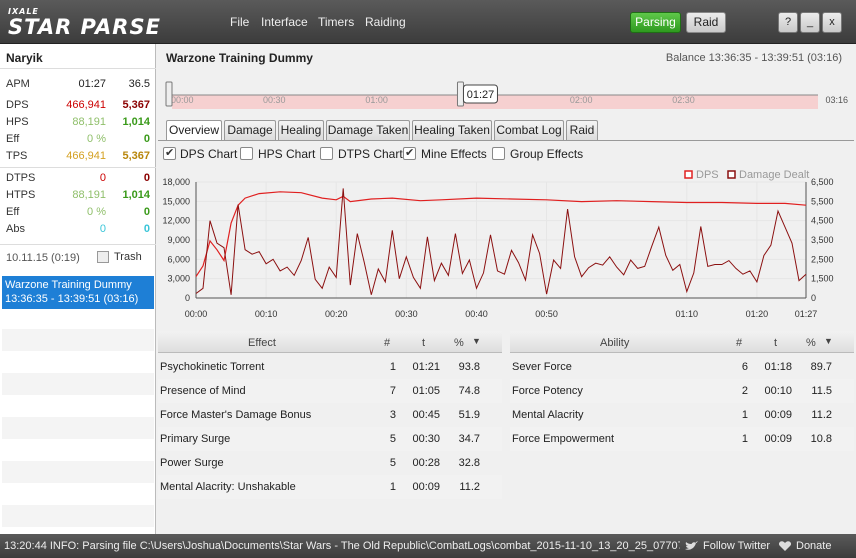  What do you see at coordinates (498, 153) in the screenshot?
I see `group-effects-checkbox` at bounding box center [498, 153].